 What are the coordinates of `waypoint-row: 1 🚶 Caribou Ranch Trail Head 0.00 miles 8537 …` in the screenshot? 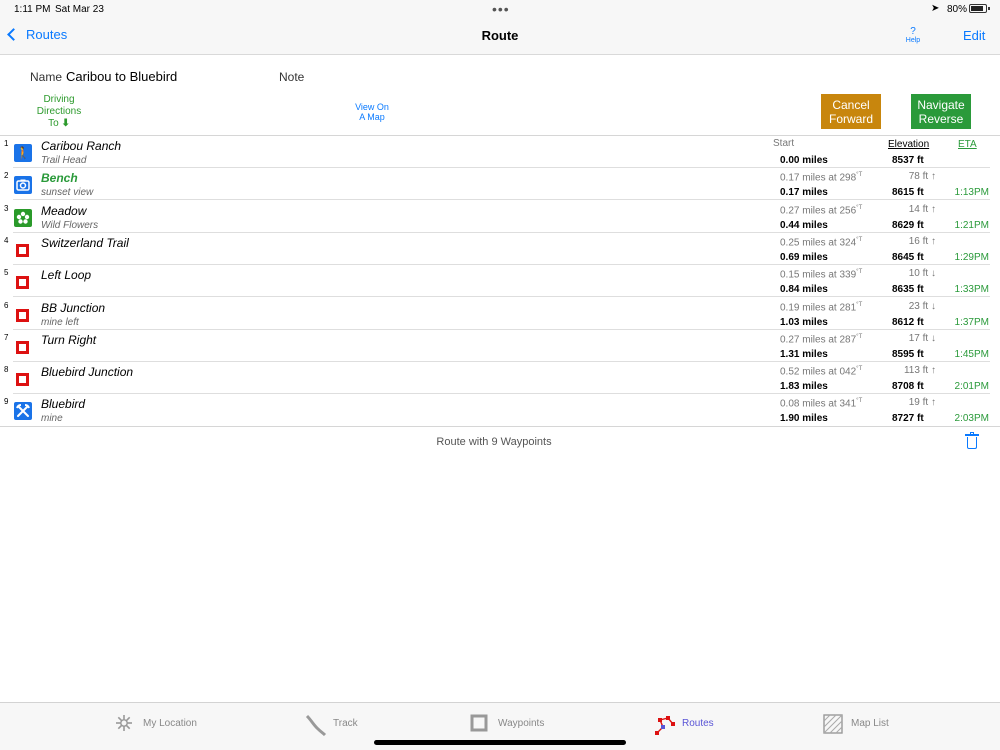 It's located at (500, 152).